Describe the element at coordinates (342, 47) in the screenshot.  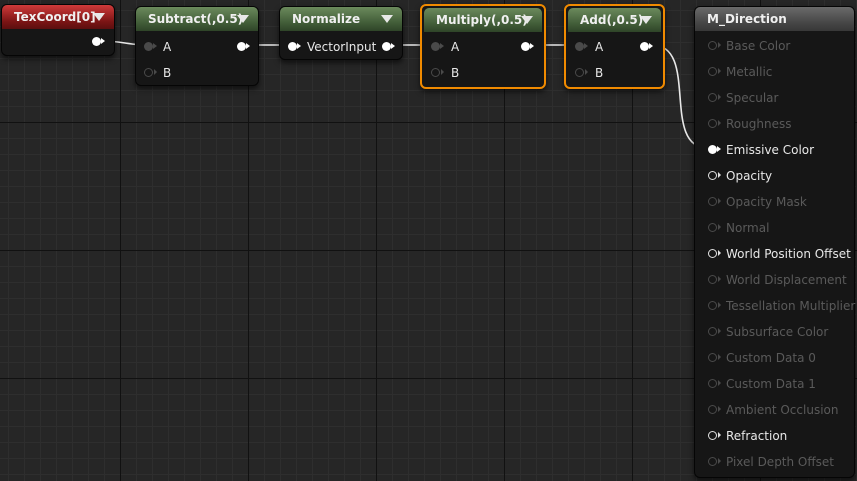
I see `pin-label-vectorinput: VectorInput` at that location.